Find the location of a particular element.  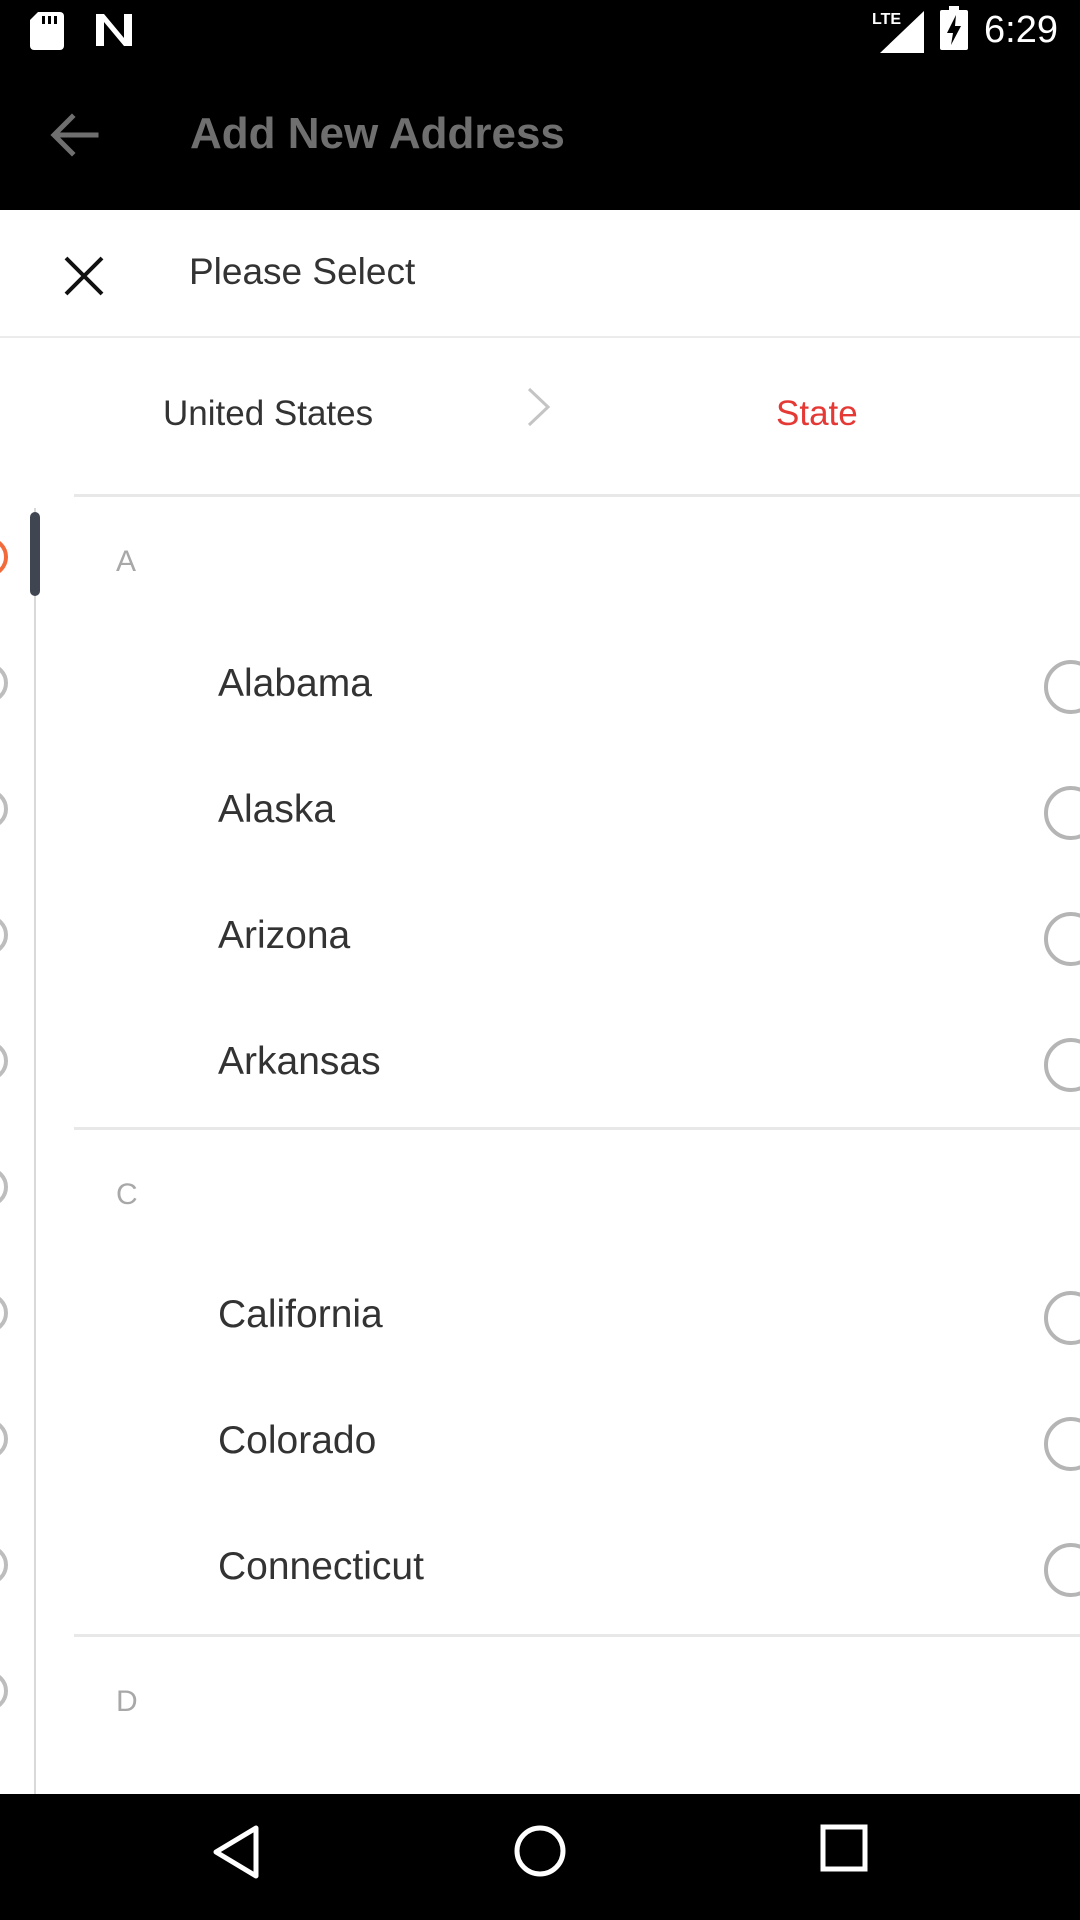

list-item-alaska: Alaska is located at coordinates (577, 813).